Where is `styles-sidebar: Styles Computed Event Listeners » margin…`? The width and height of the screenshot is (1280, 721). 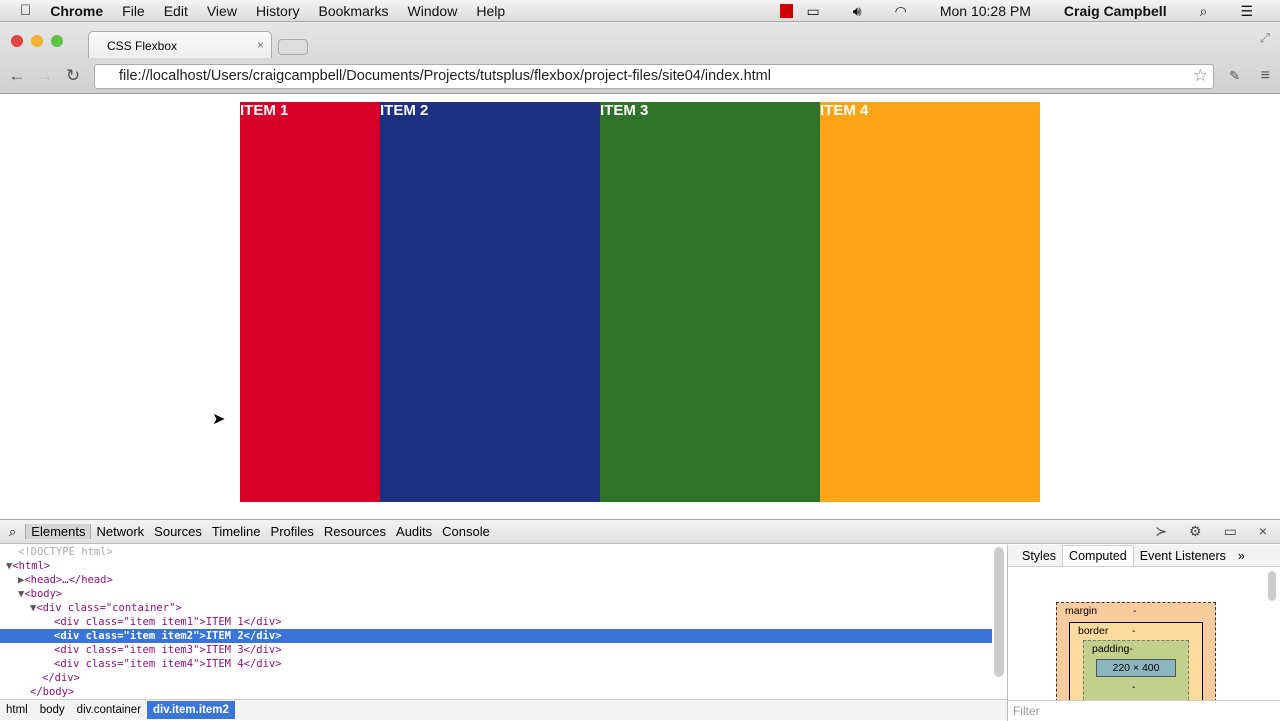
styles-sidebar: Styles Computed Event Listeners » margin… is located at coordinates (1143, 633).